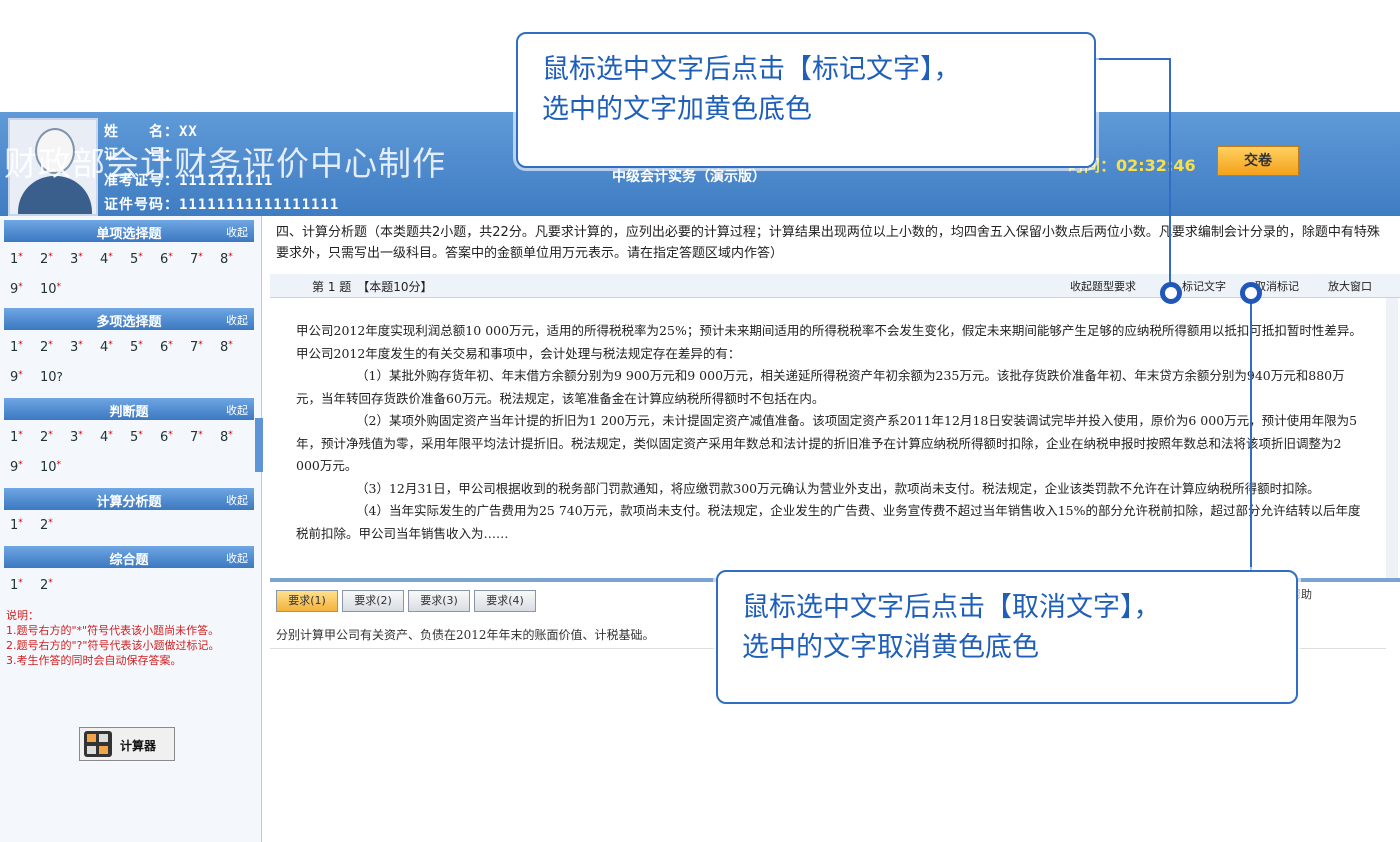 The width and height of the screenshot is (1400, 842). I want to click on tab-requirement-2: 要求(2), so click(373, 601).